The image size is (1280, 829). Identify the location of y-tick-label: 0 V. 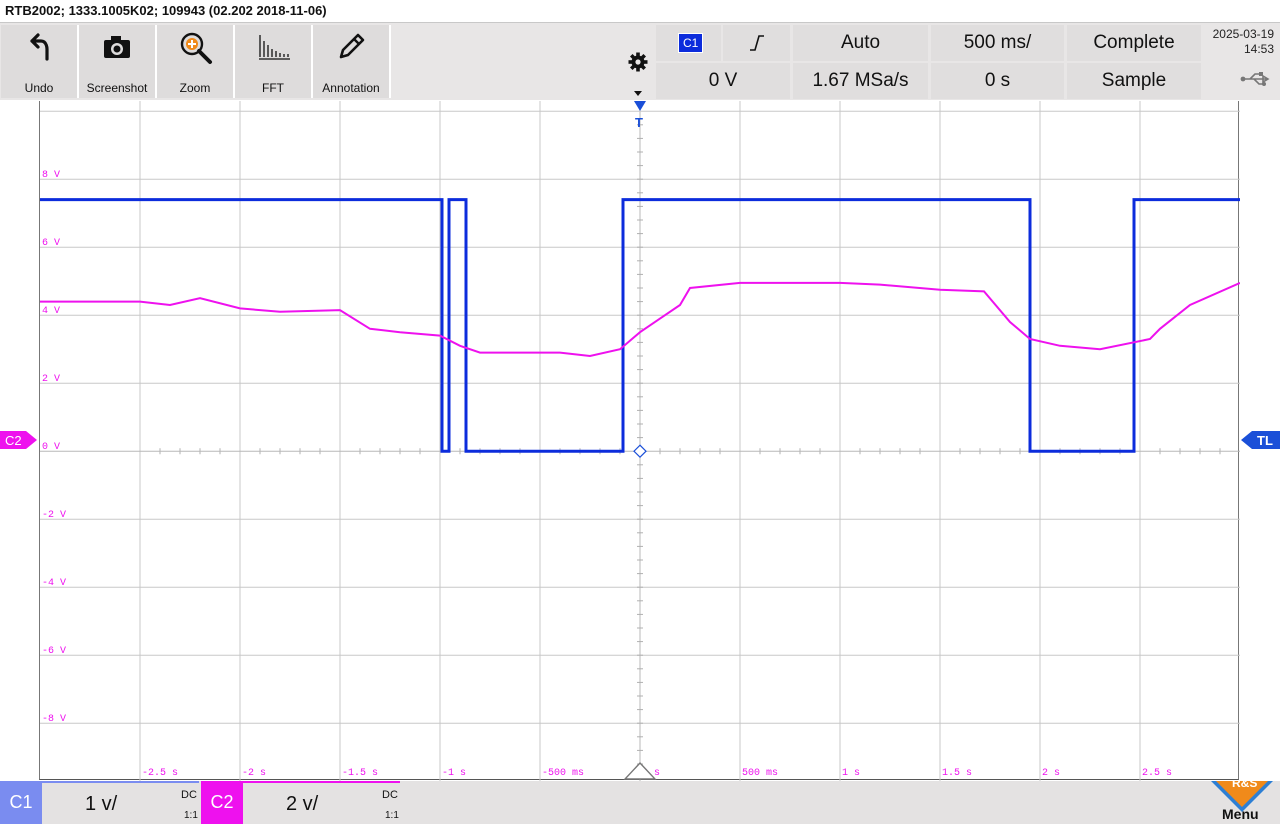
(51, 447).